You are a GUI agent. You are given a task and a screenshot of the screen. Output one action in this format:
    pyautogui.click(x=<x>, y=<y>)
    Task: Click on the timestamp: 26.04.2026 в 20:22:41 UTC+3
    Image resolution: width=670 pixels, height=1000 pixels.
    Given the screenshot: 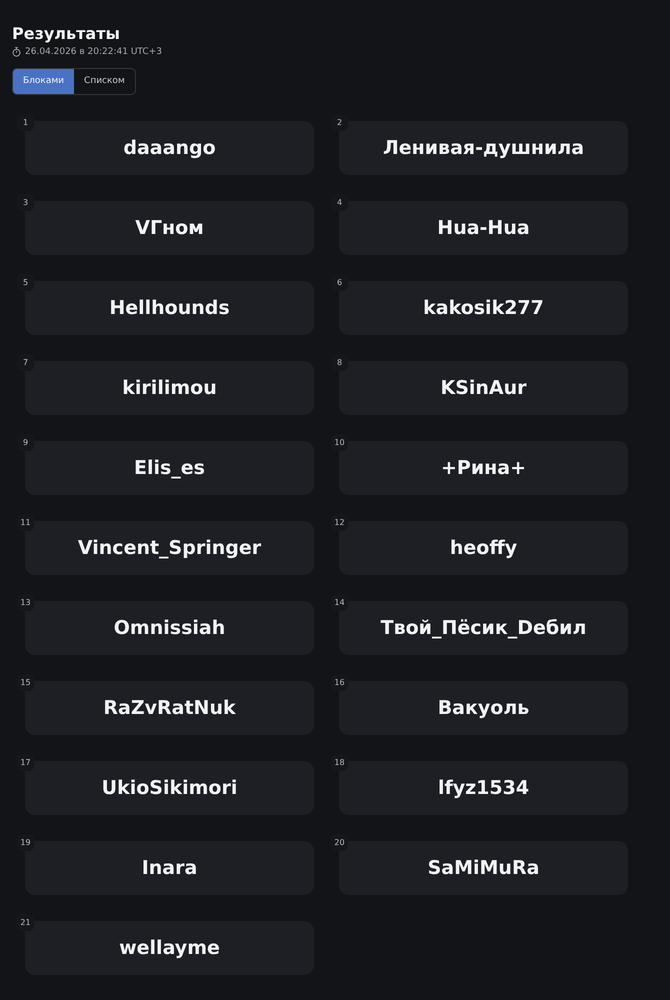 What is the action you would take?
    pyautogui.click(x=93, y=52)
    